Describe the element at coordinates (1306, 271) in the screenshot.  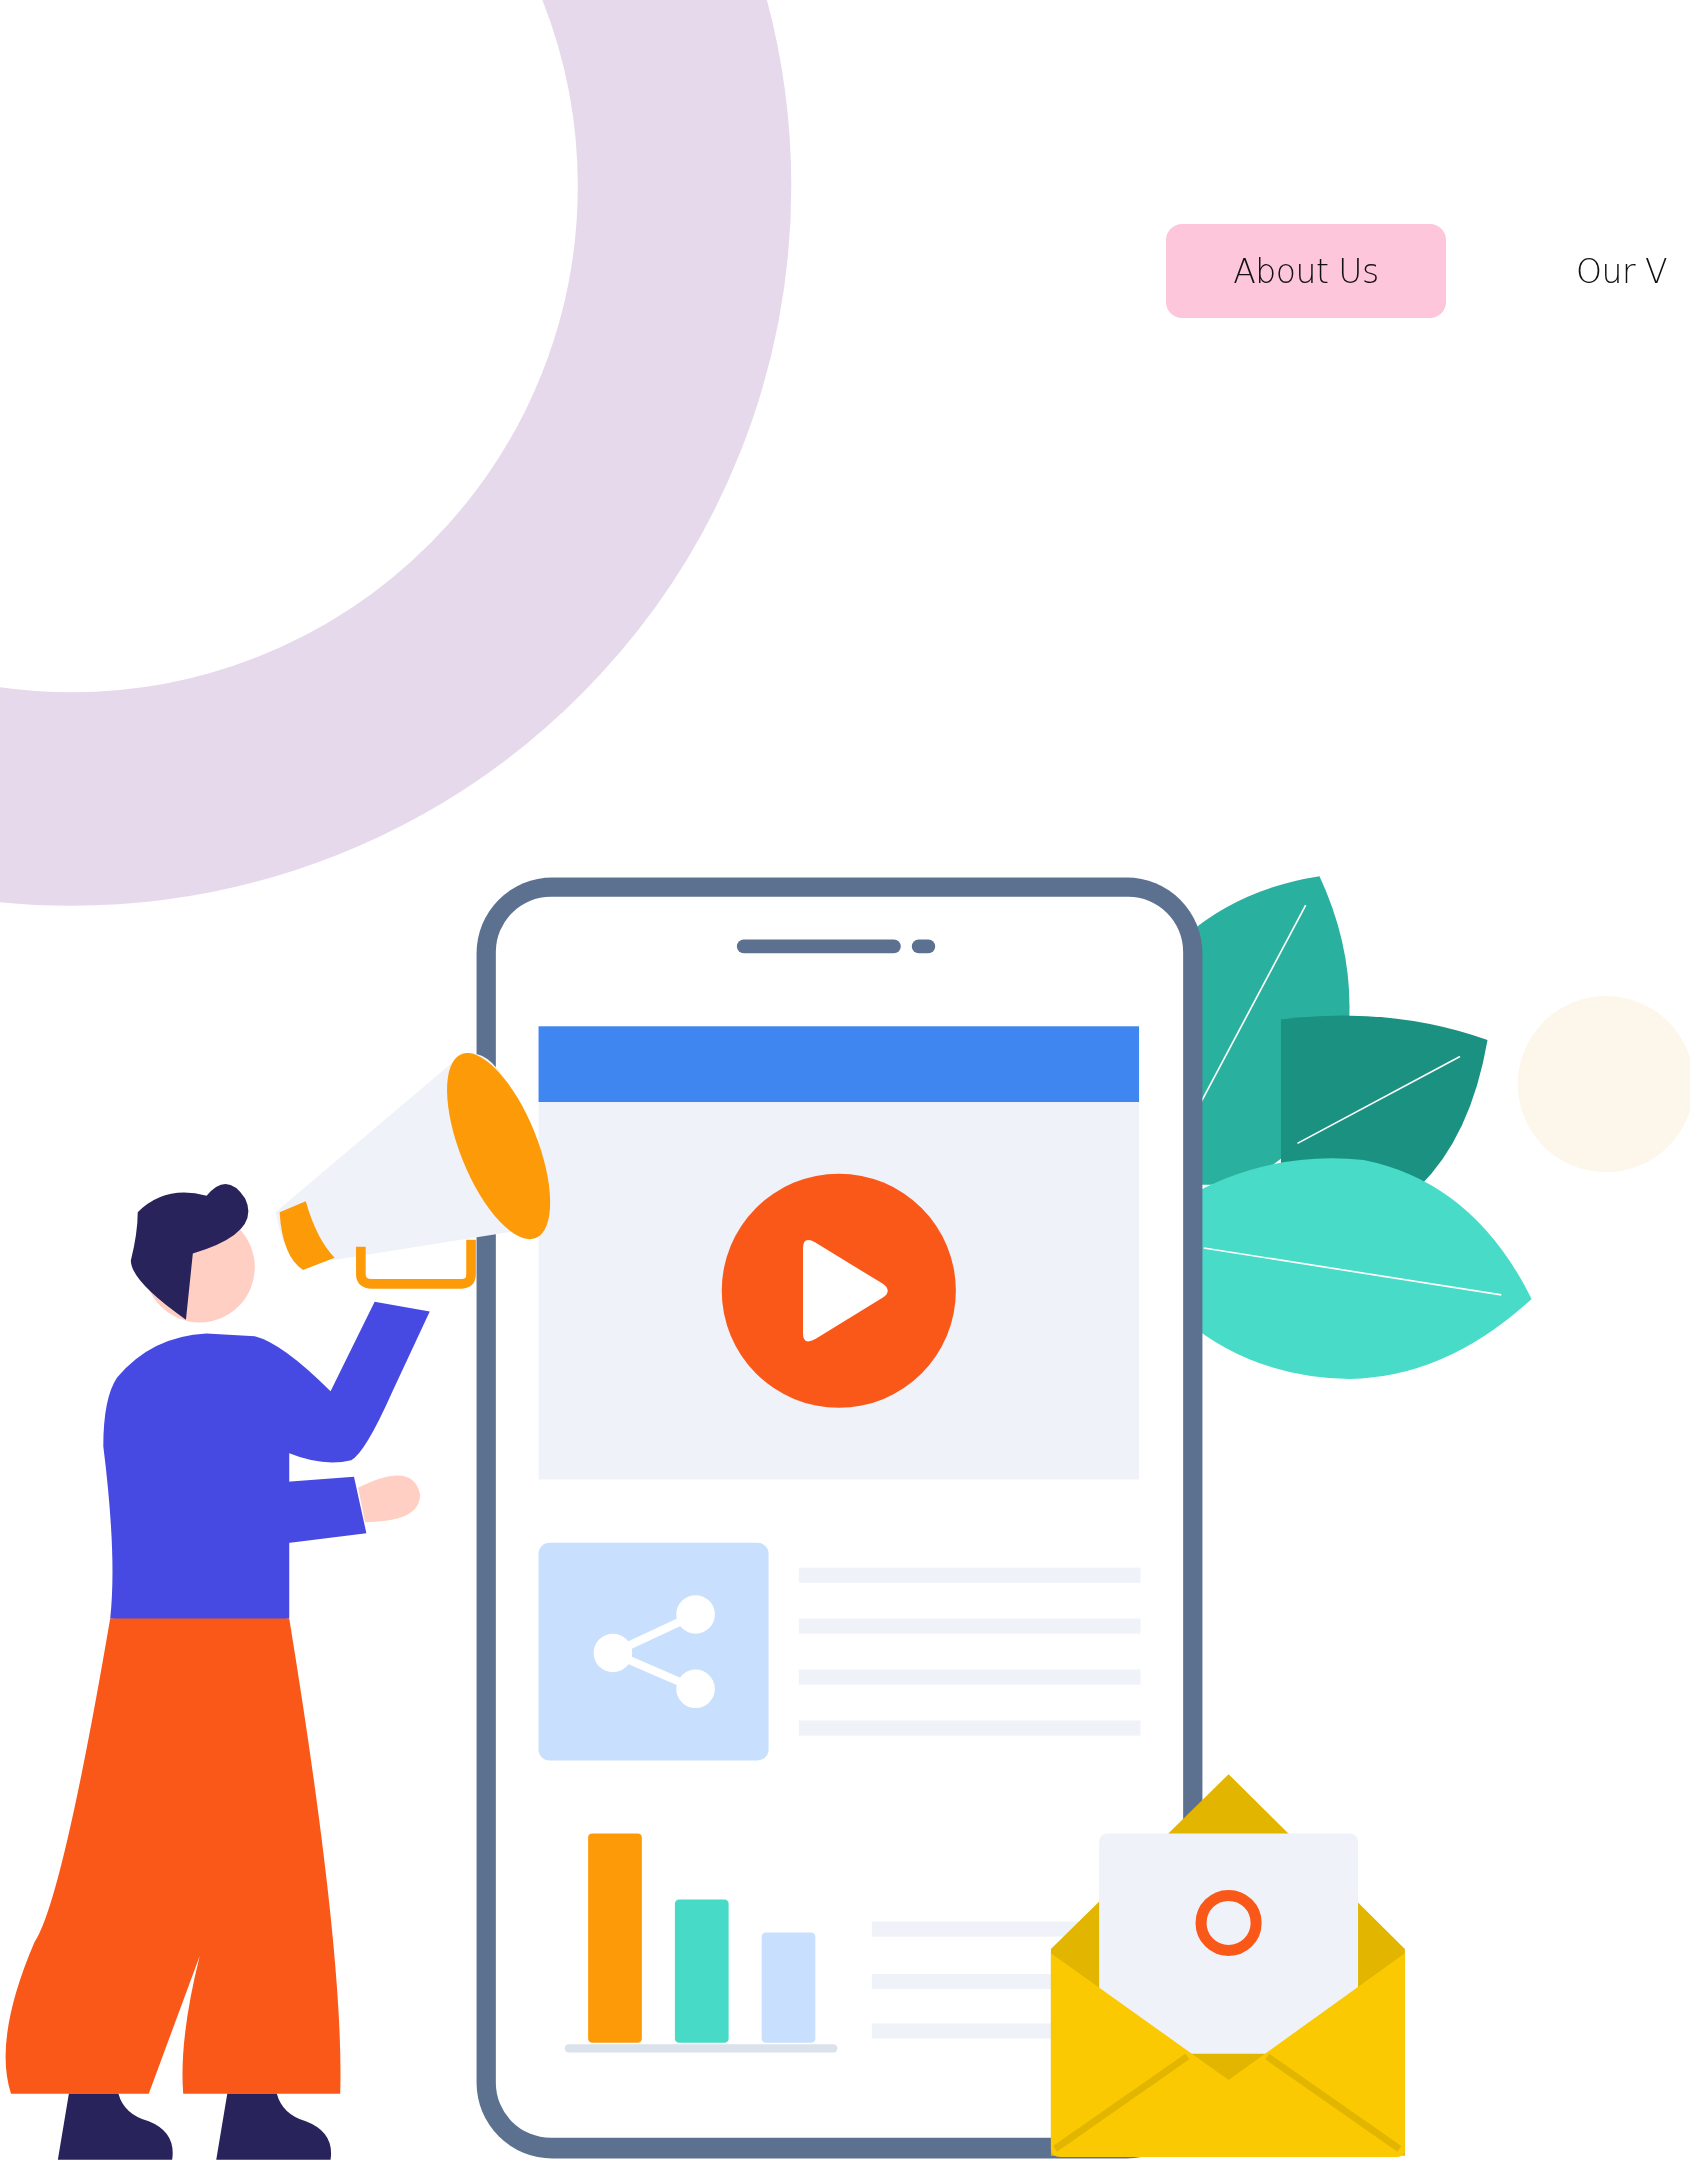
I see `nav-link: About Us` at that location.